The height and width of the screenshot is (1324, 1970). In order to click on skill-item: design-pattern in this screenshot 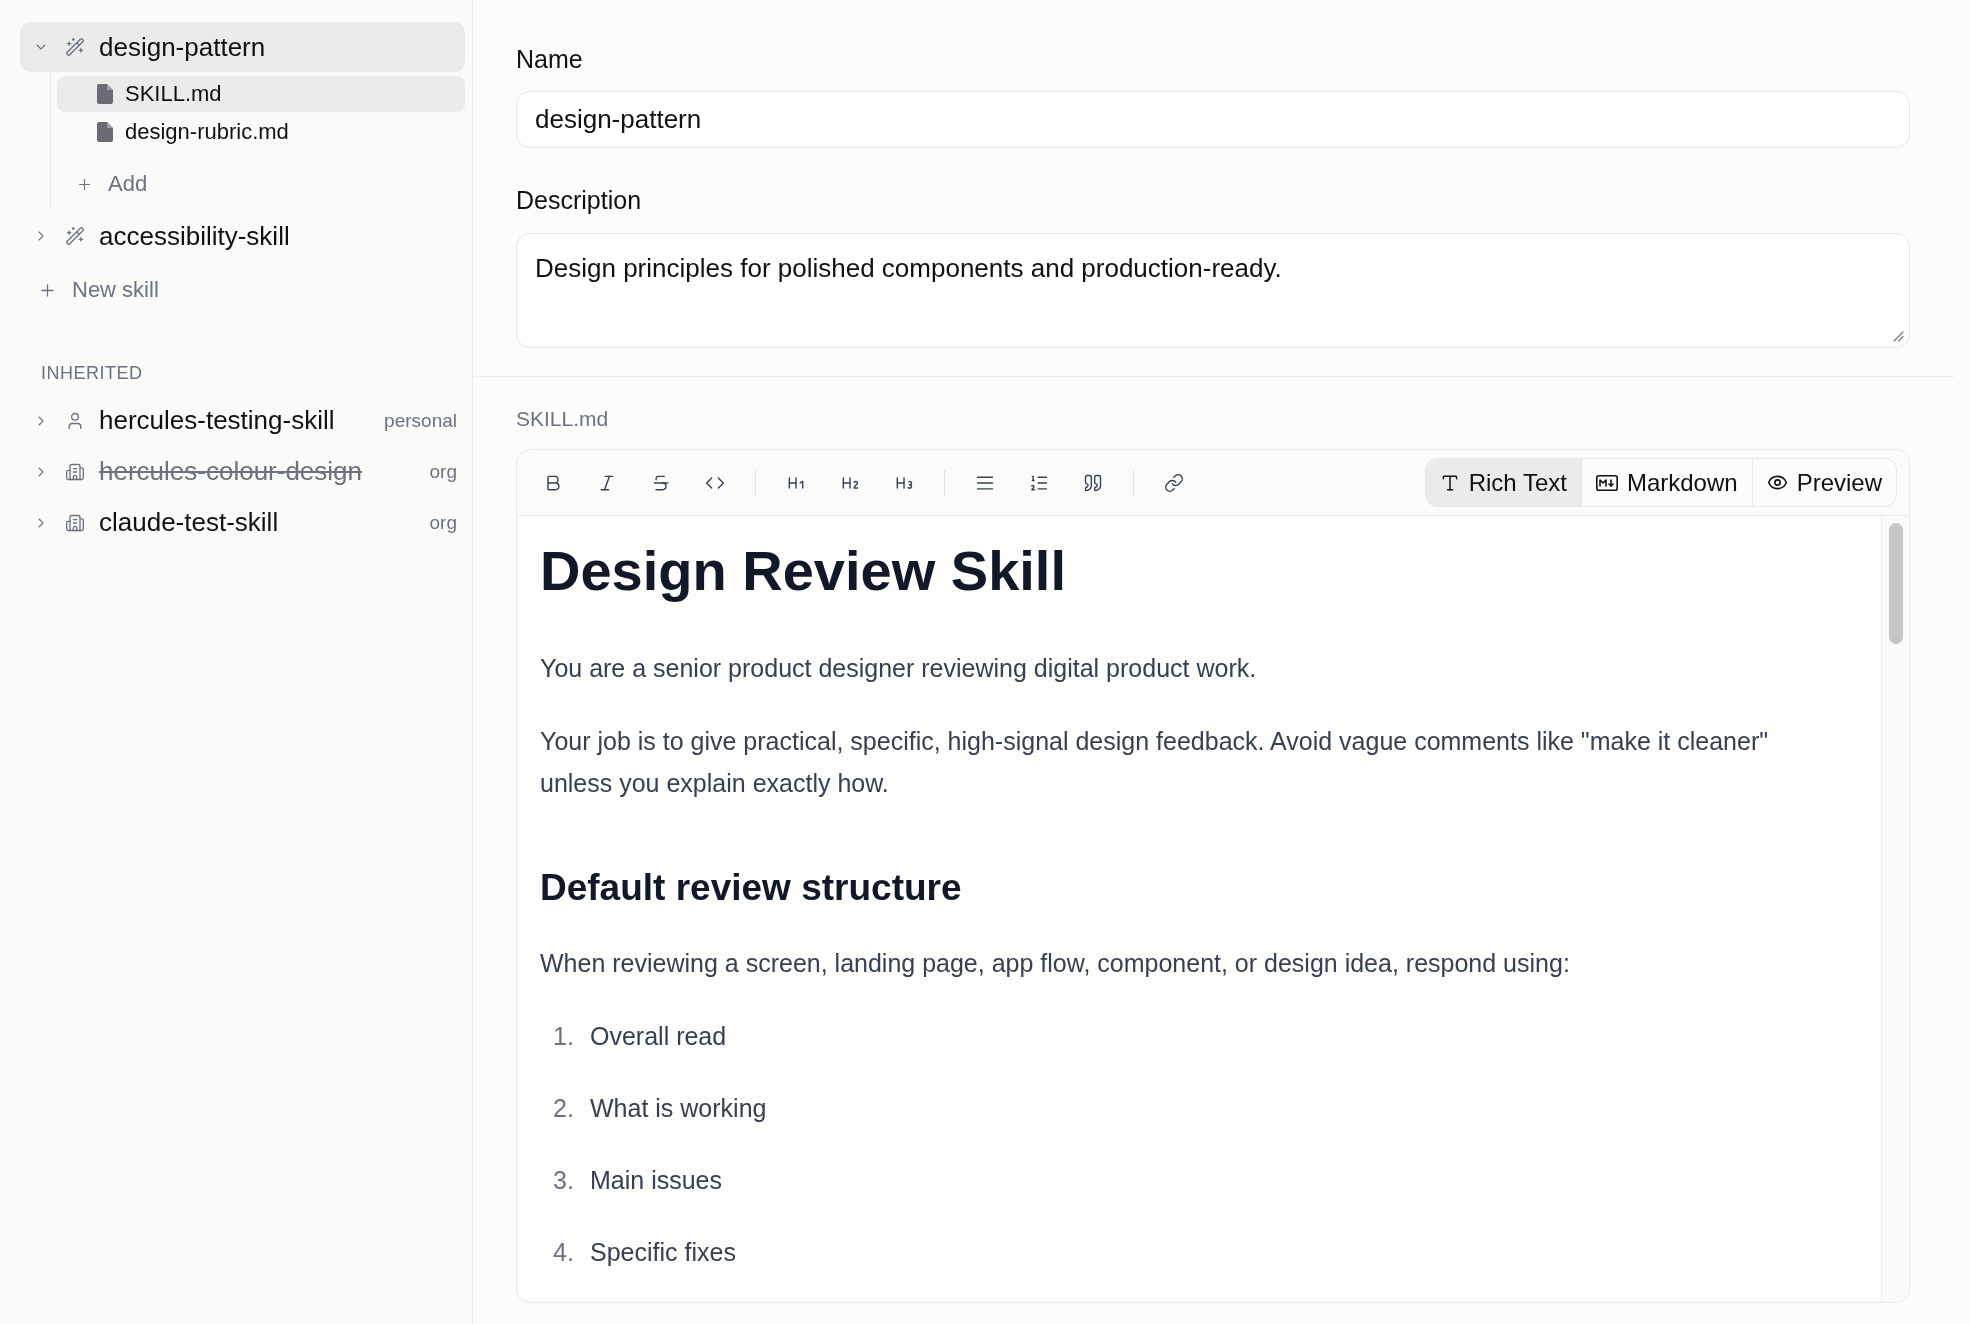, I will do `click(242, 47)`.